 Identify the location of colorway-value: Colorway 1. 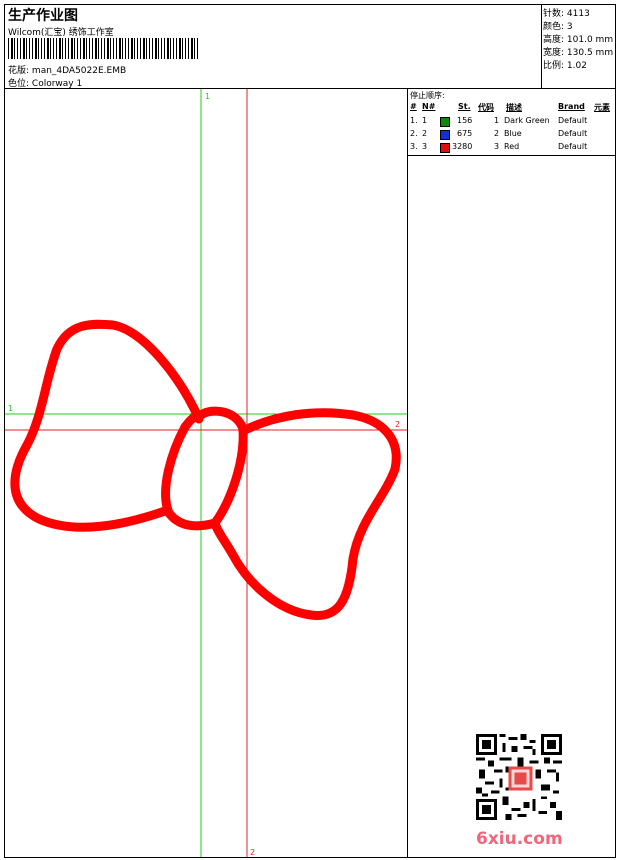
(57, 84).